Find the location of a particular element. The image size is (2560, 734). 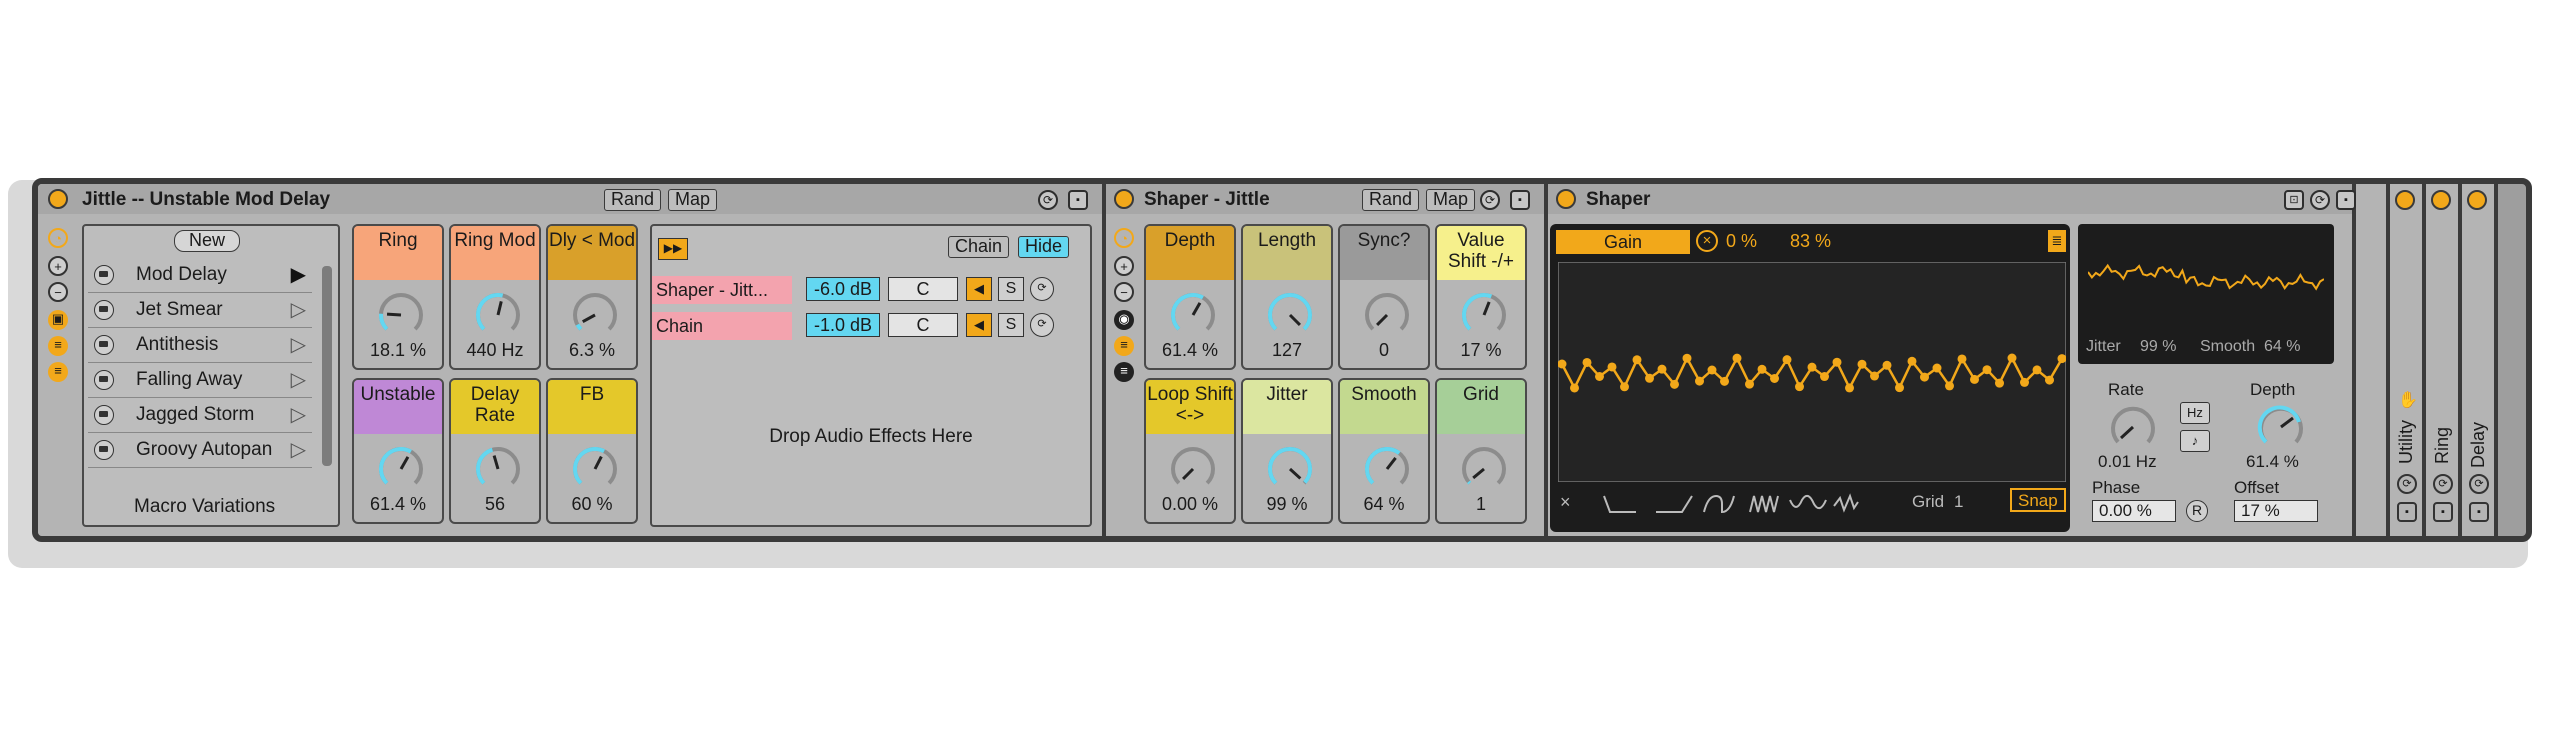

macro-knob: Value Shift -/+ 17 % is located at coordinates (1481, 297).